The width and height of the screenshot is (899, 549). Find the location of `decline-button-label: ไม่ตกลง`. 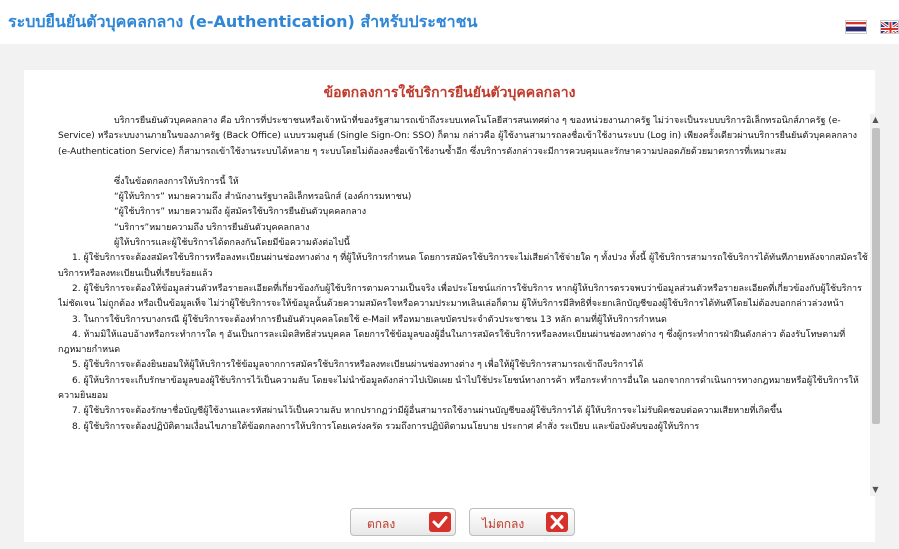

decline-button-label: ไม่ตกลง is located at coordinates (503, 524).